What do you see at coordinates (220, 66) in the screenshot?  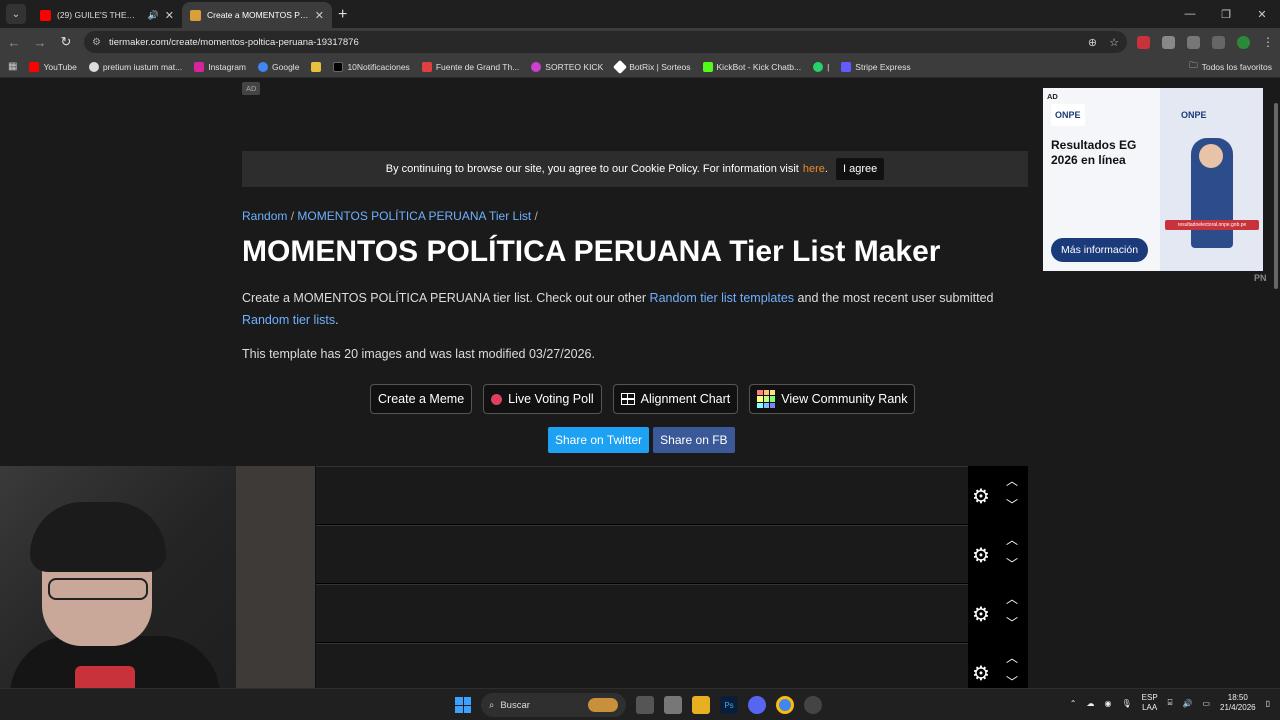 I see `bookmark-instagram: Instagram` at bounding box center [220, 66].